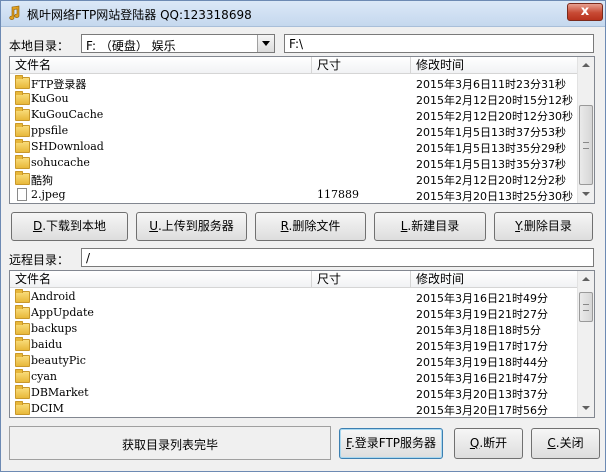  I want to click on status-text: 获取目录列表完毕, so click(169, 445).